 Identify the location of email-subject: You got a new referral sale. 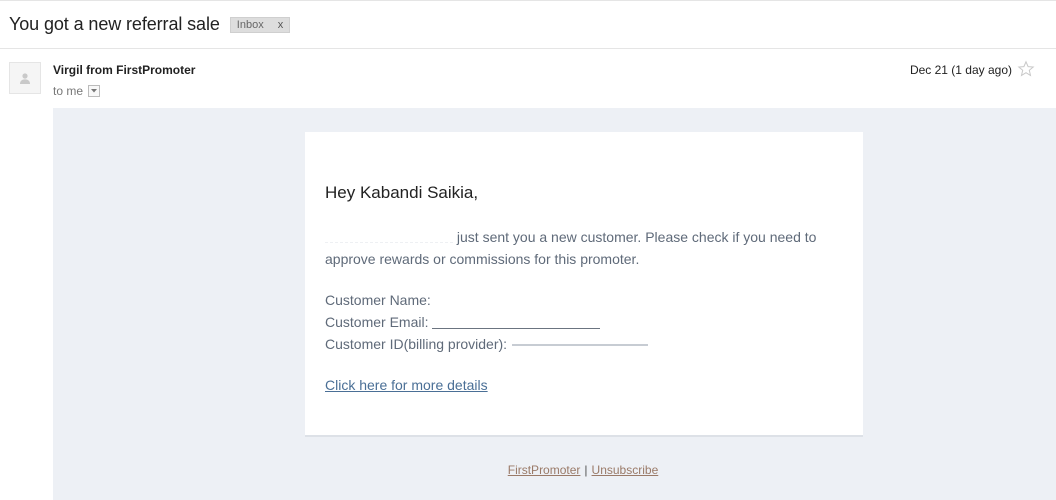
(114, 24).